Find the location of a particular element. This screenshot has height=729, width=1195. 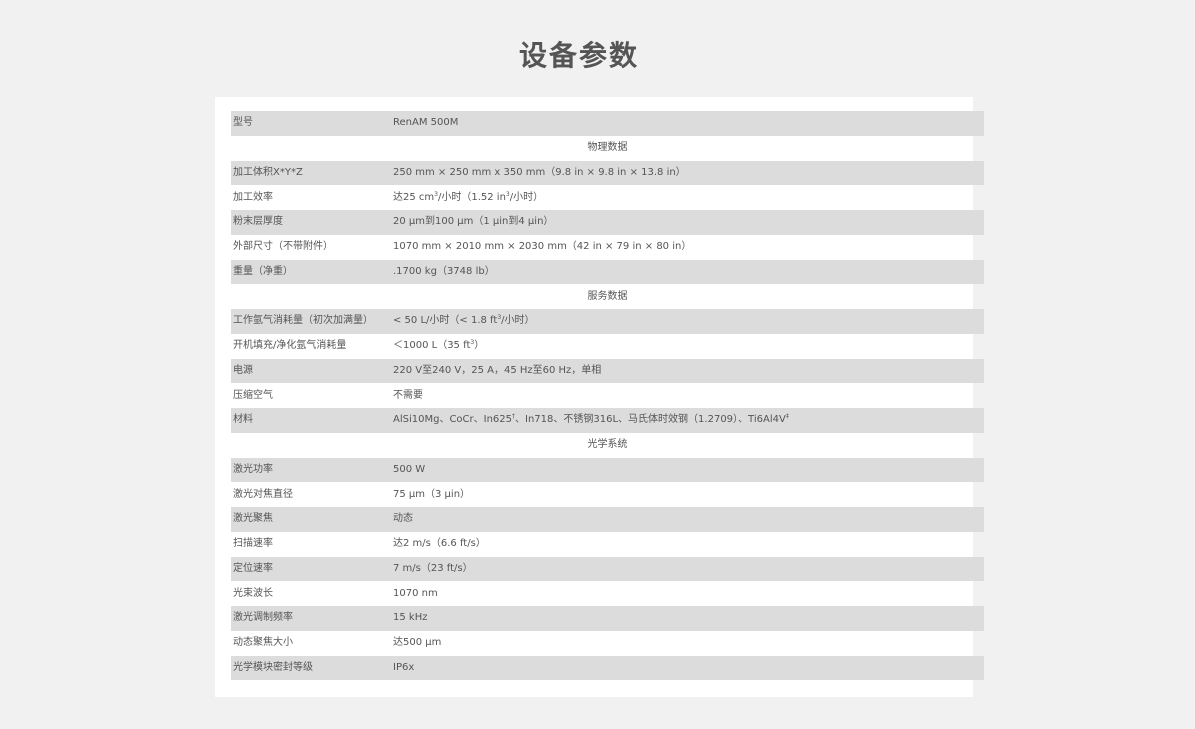

spec-label: 材料 is located at coordinates (312, 420).